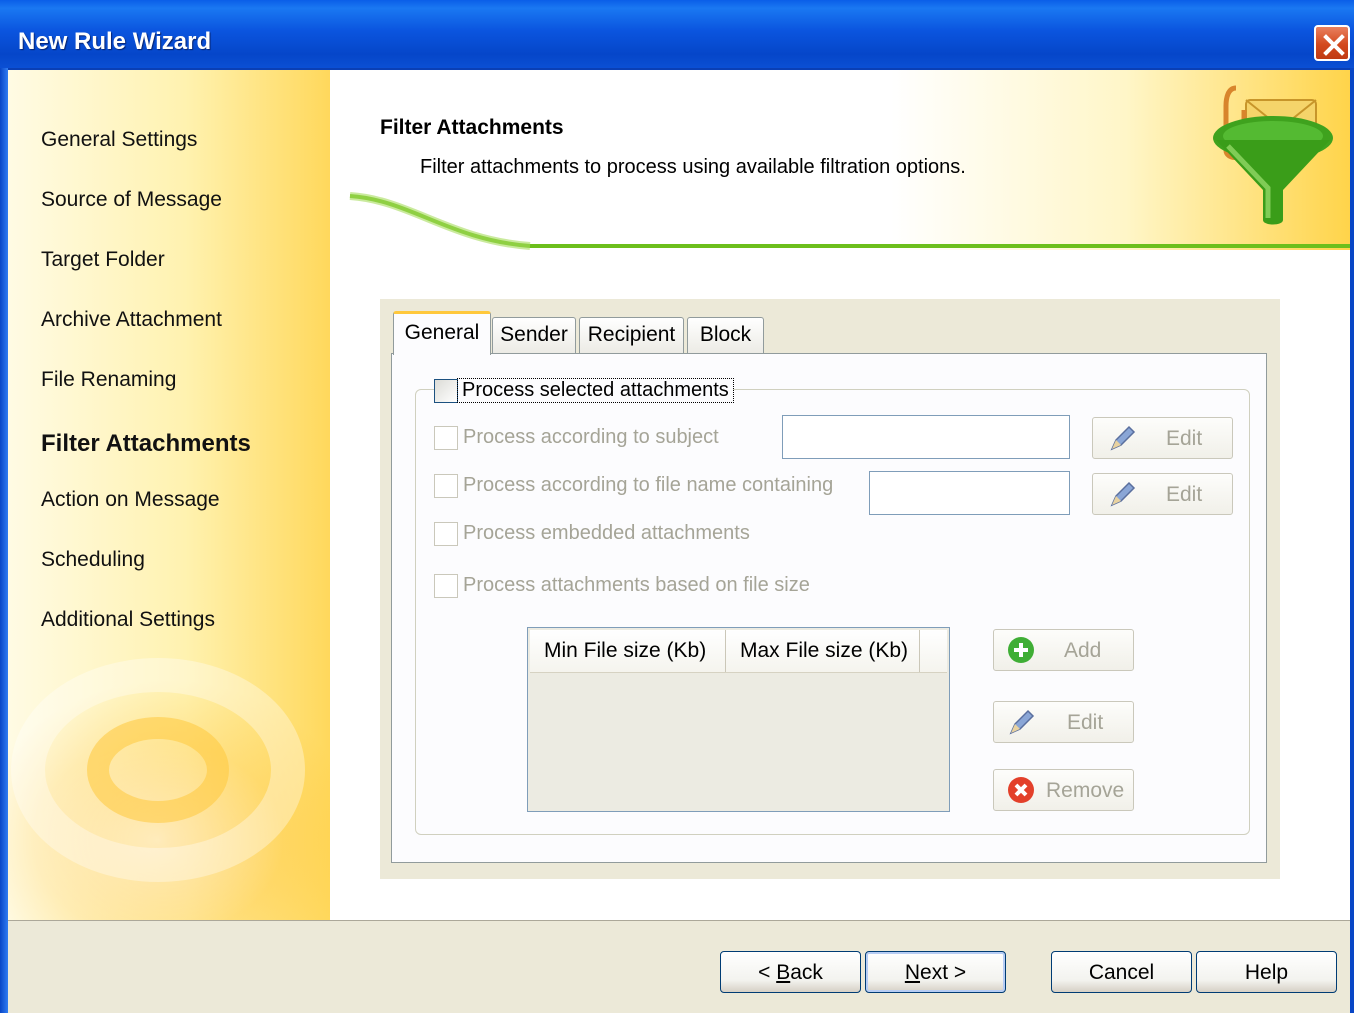 This screenshot has height=1013, width=1354. I want to click on header-swoosh, so click(849, 221).